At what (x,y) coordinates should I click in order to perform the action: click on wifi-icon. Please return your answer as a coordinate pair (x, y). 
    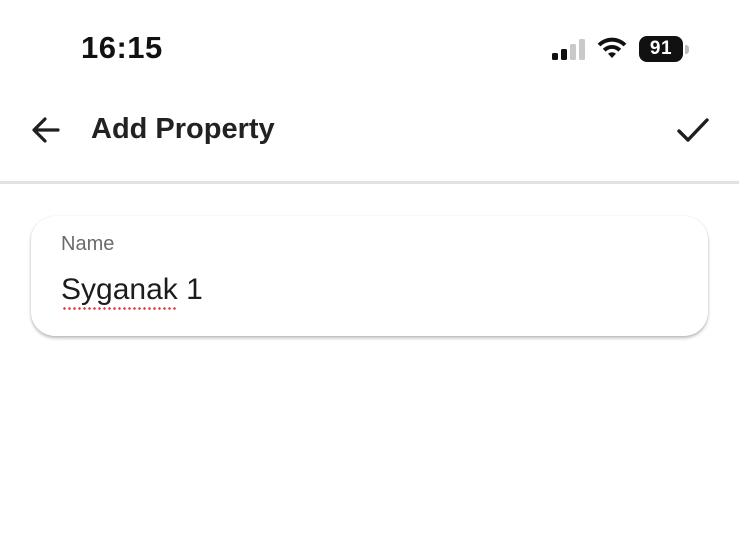
    Looking at the image, I should click on (612, 47).